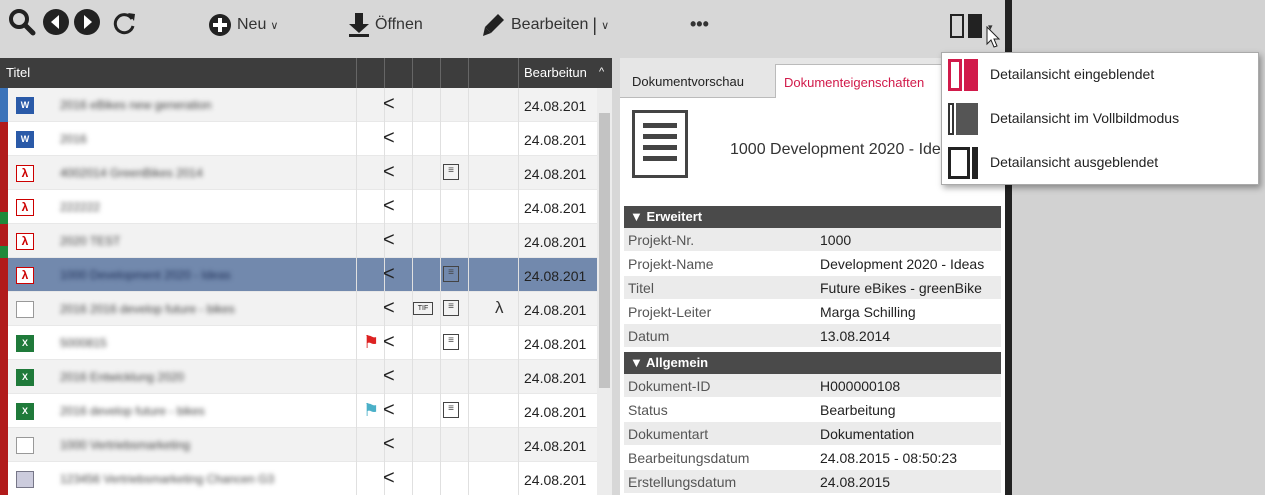  What do you see at coordinates (812, 312) in the screenshot?
I see `property-row: Projekt-Leiter Marga Schilling` at bounding box center [812, 312].